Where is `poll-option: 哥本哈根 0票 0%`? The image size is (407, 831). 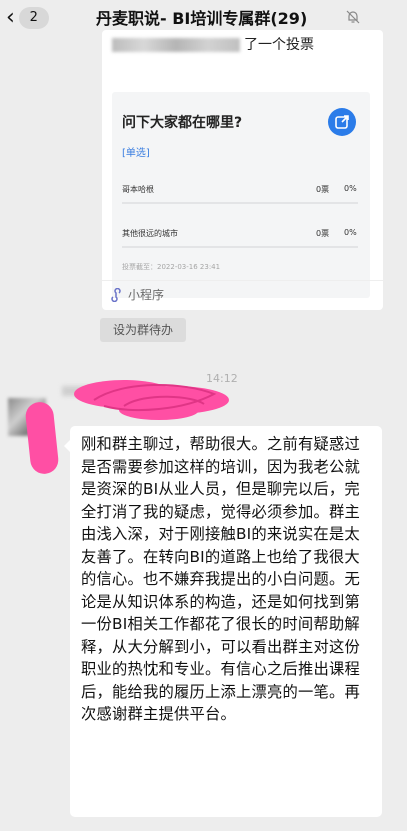 poll-option: 哥本哈根 0票 0% is located at coordinates (240, 194).